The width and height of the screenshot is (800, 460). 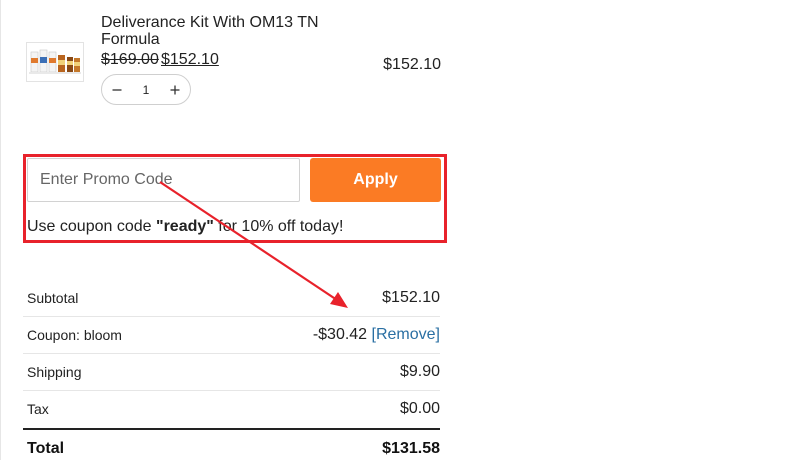 I want to click on tax-value: $0.00, so click(x=419, y=408).